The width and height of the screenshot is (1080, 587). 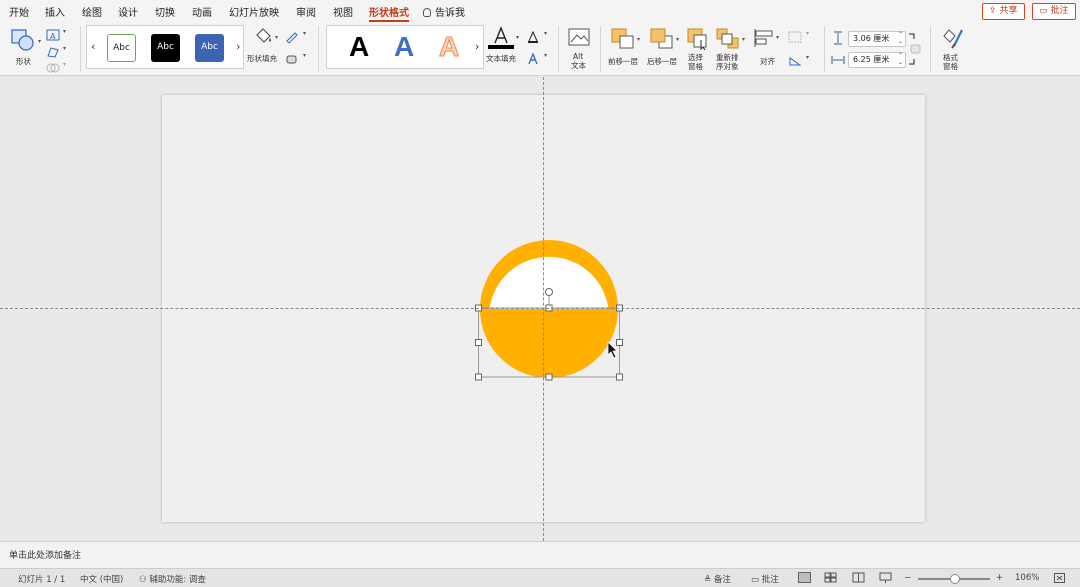 I want to click on zoom-in-button: +, so click(x=999, y=578).